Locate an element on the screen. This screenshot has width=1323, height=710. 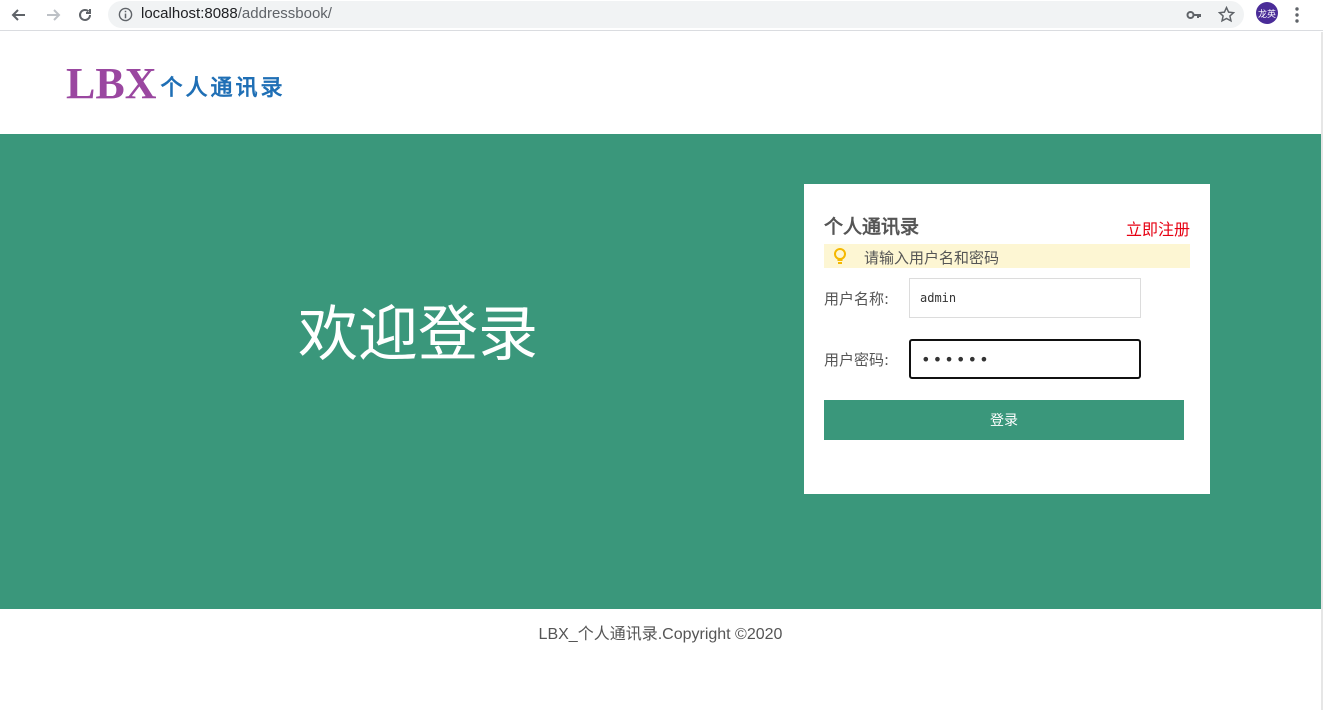
forward-button is located at coordinates (53, 15).